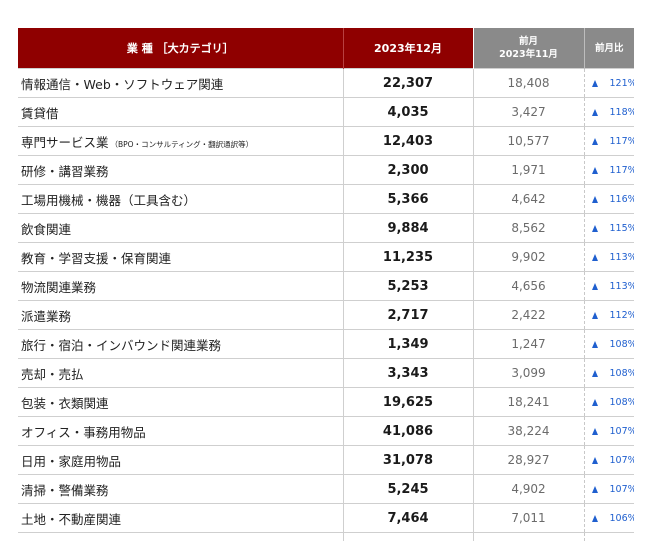  I want to click on category-note: （BPO・コンサルティング・翻訳通訳等）, so click(182, 144).